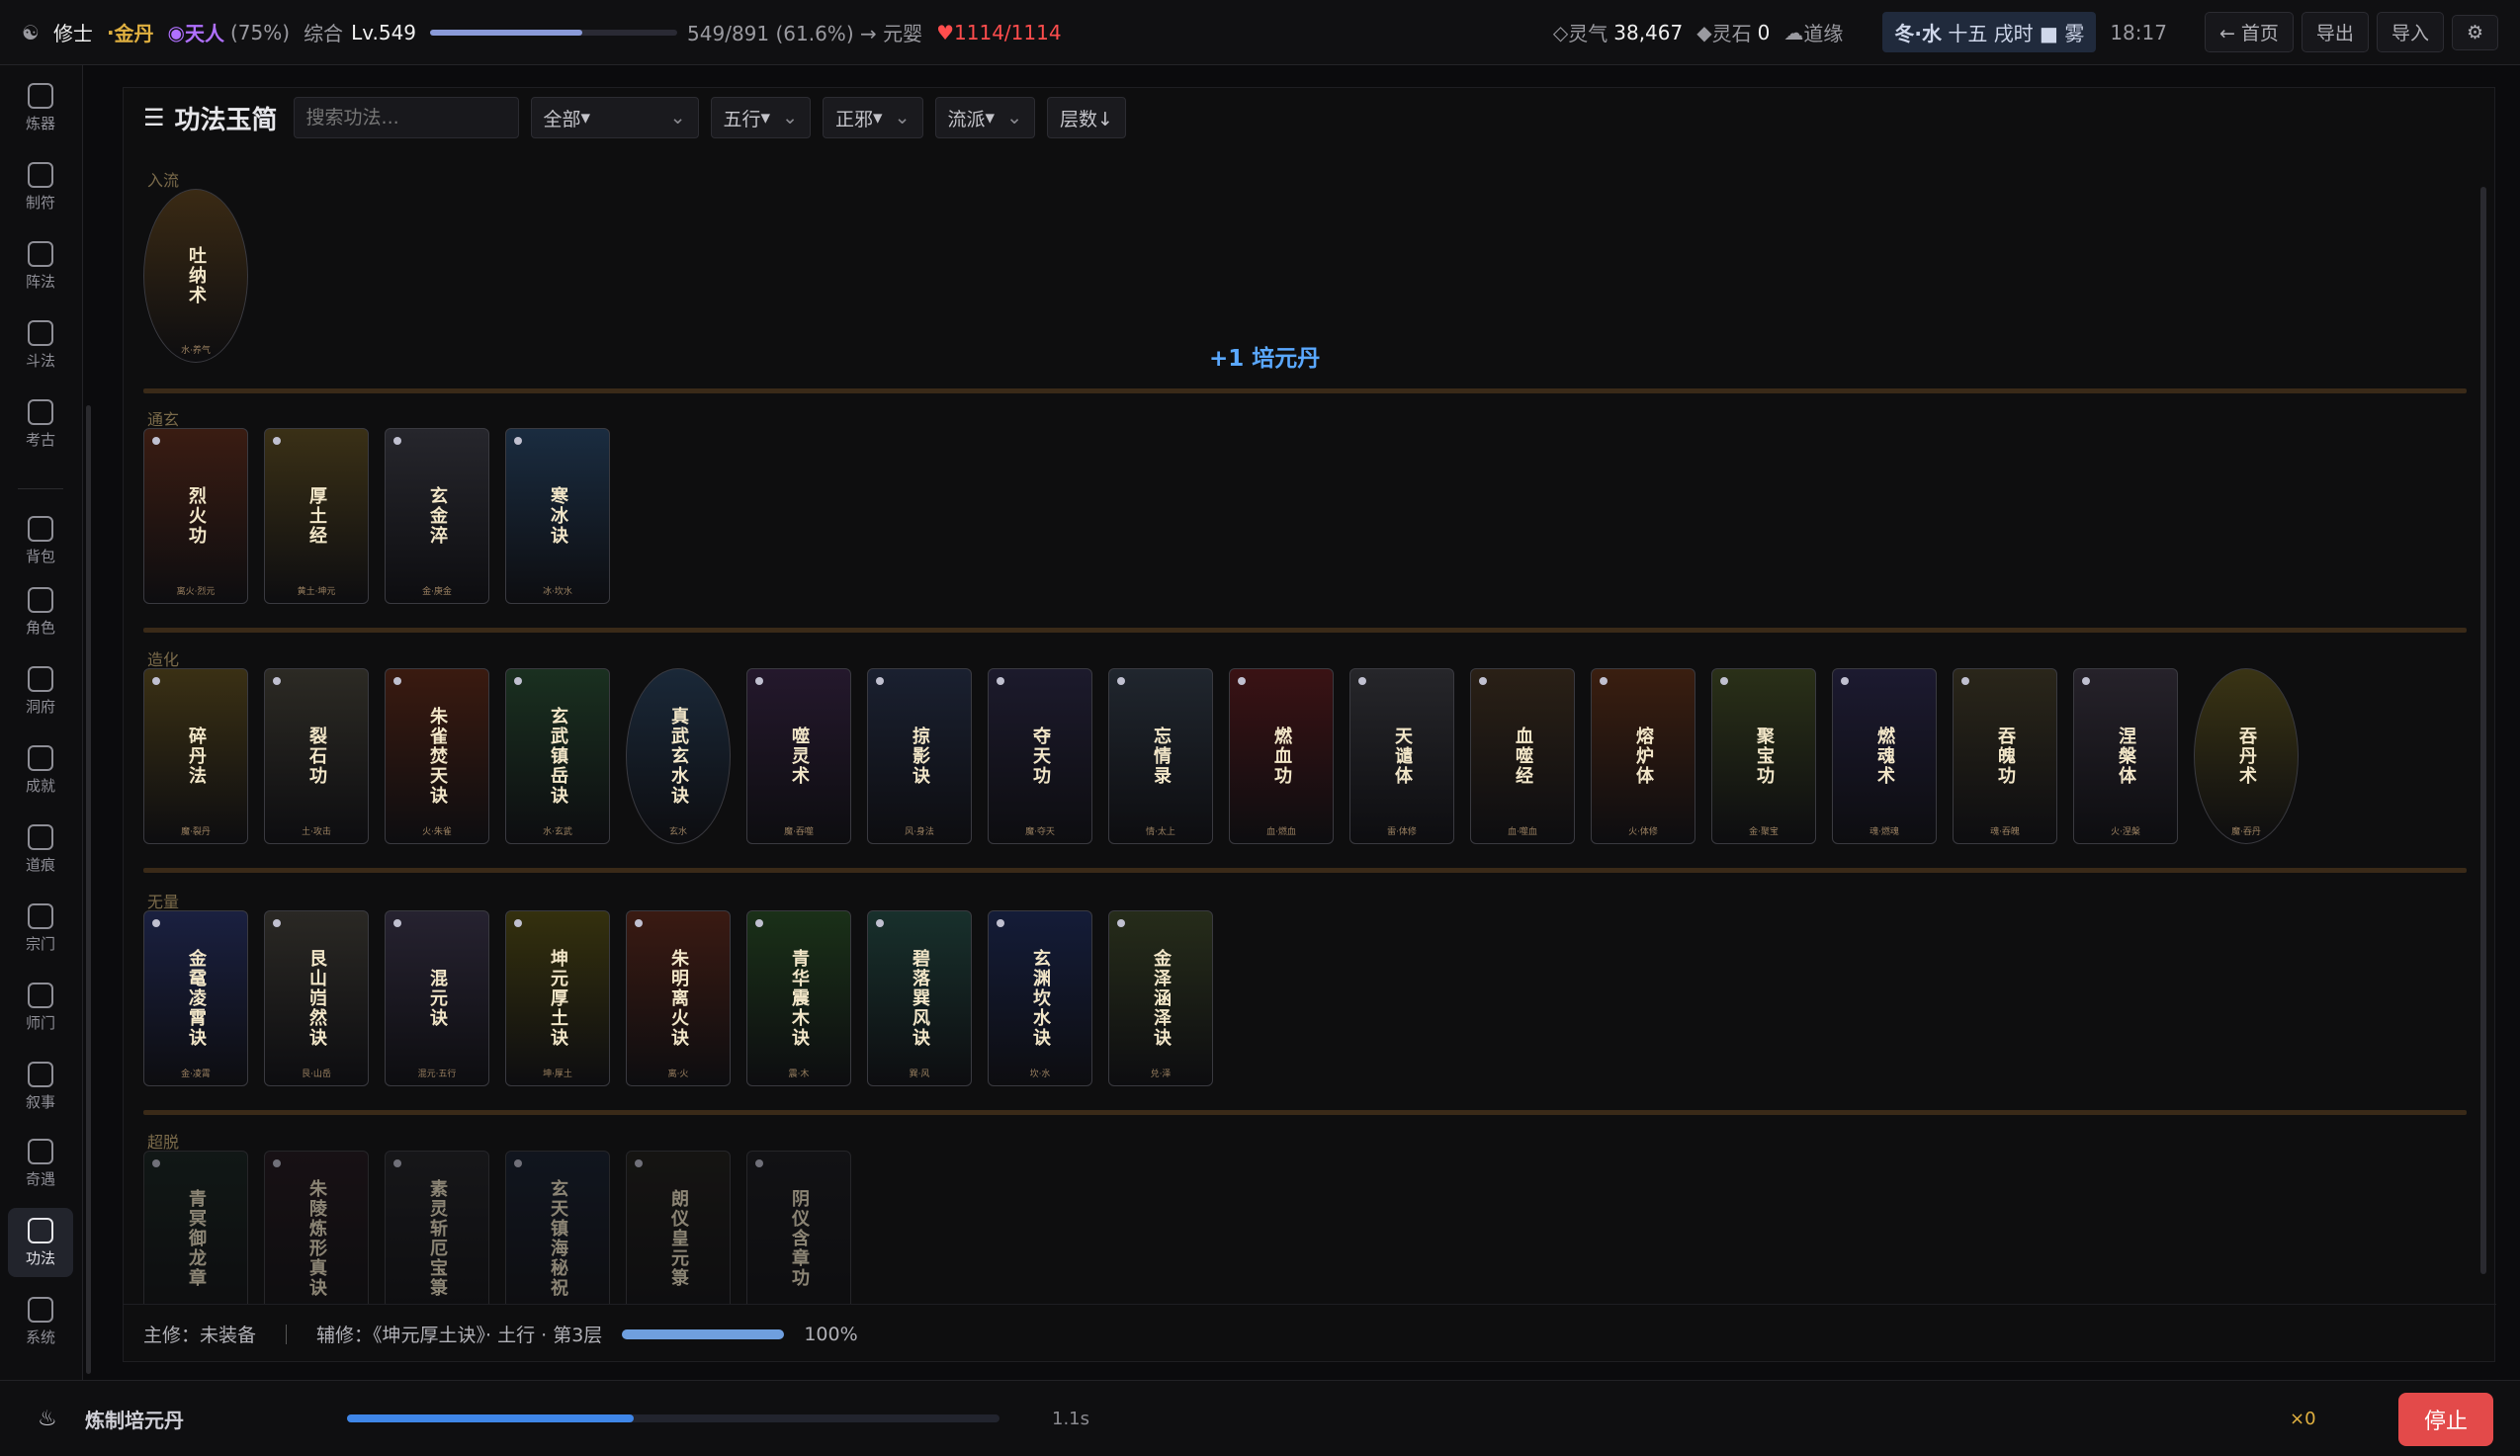 The height and width of the screenshot is (1456, 2520). I want to click on gongfa-card: 朱明离火诀 离·火, so click(678, 998).